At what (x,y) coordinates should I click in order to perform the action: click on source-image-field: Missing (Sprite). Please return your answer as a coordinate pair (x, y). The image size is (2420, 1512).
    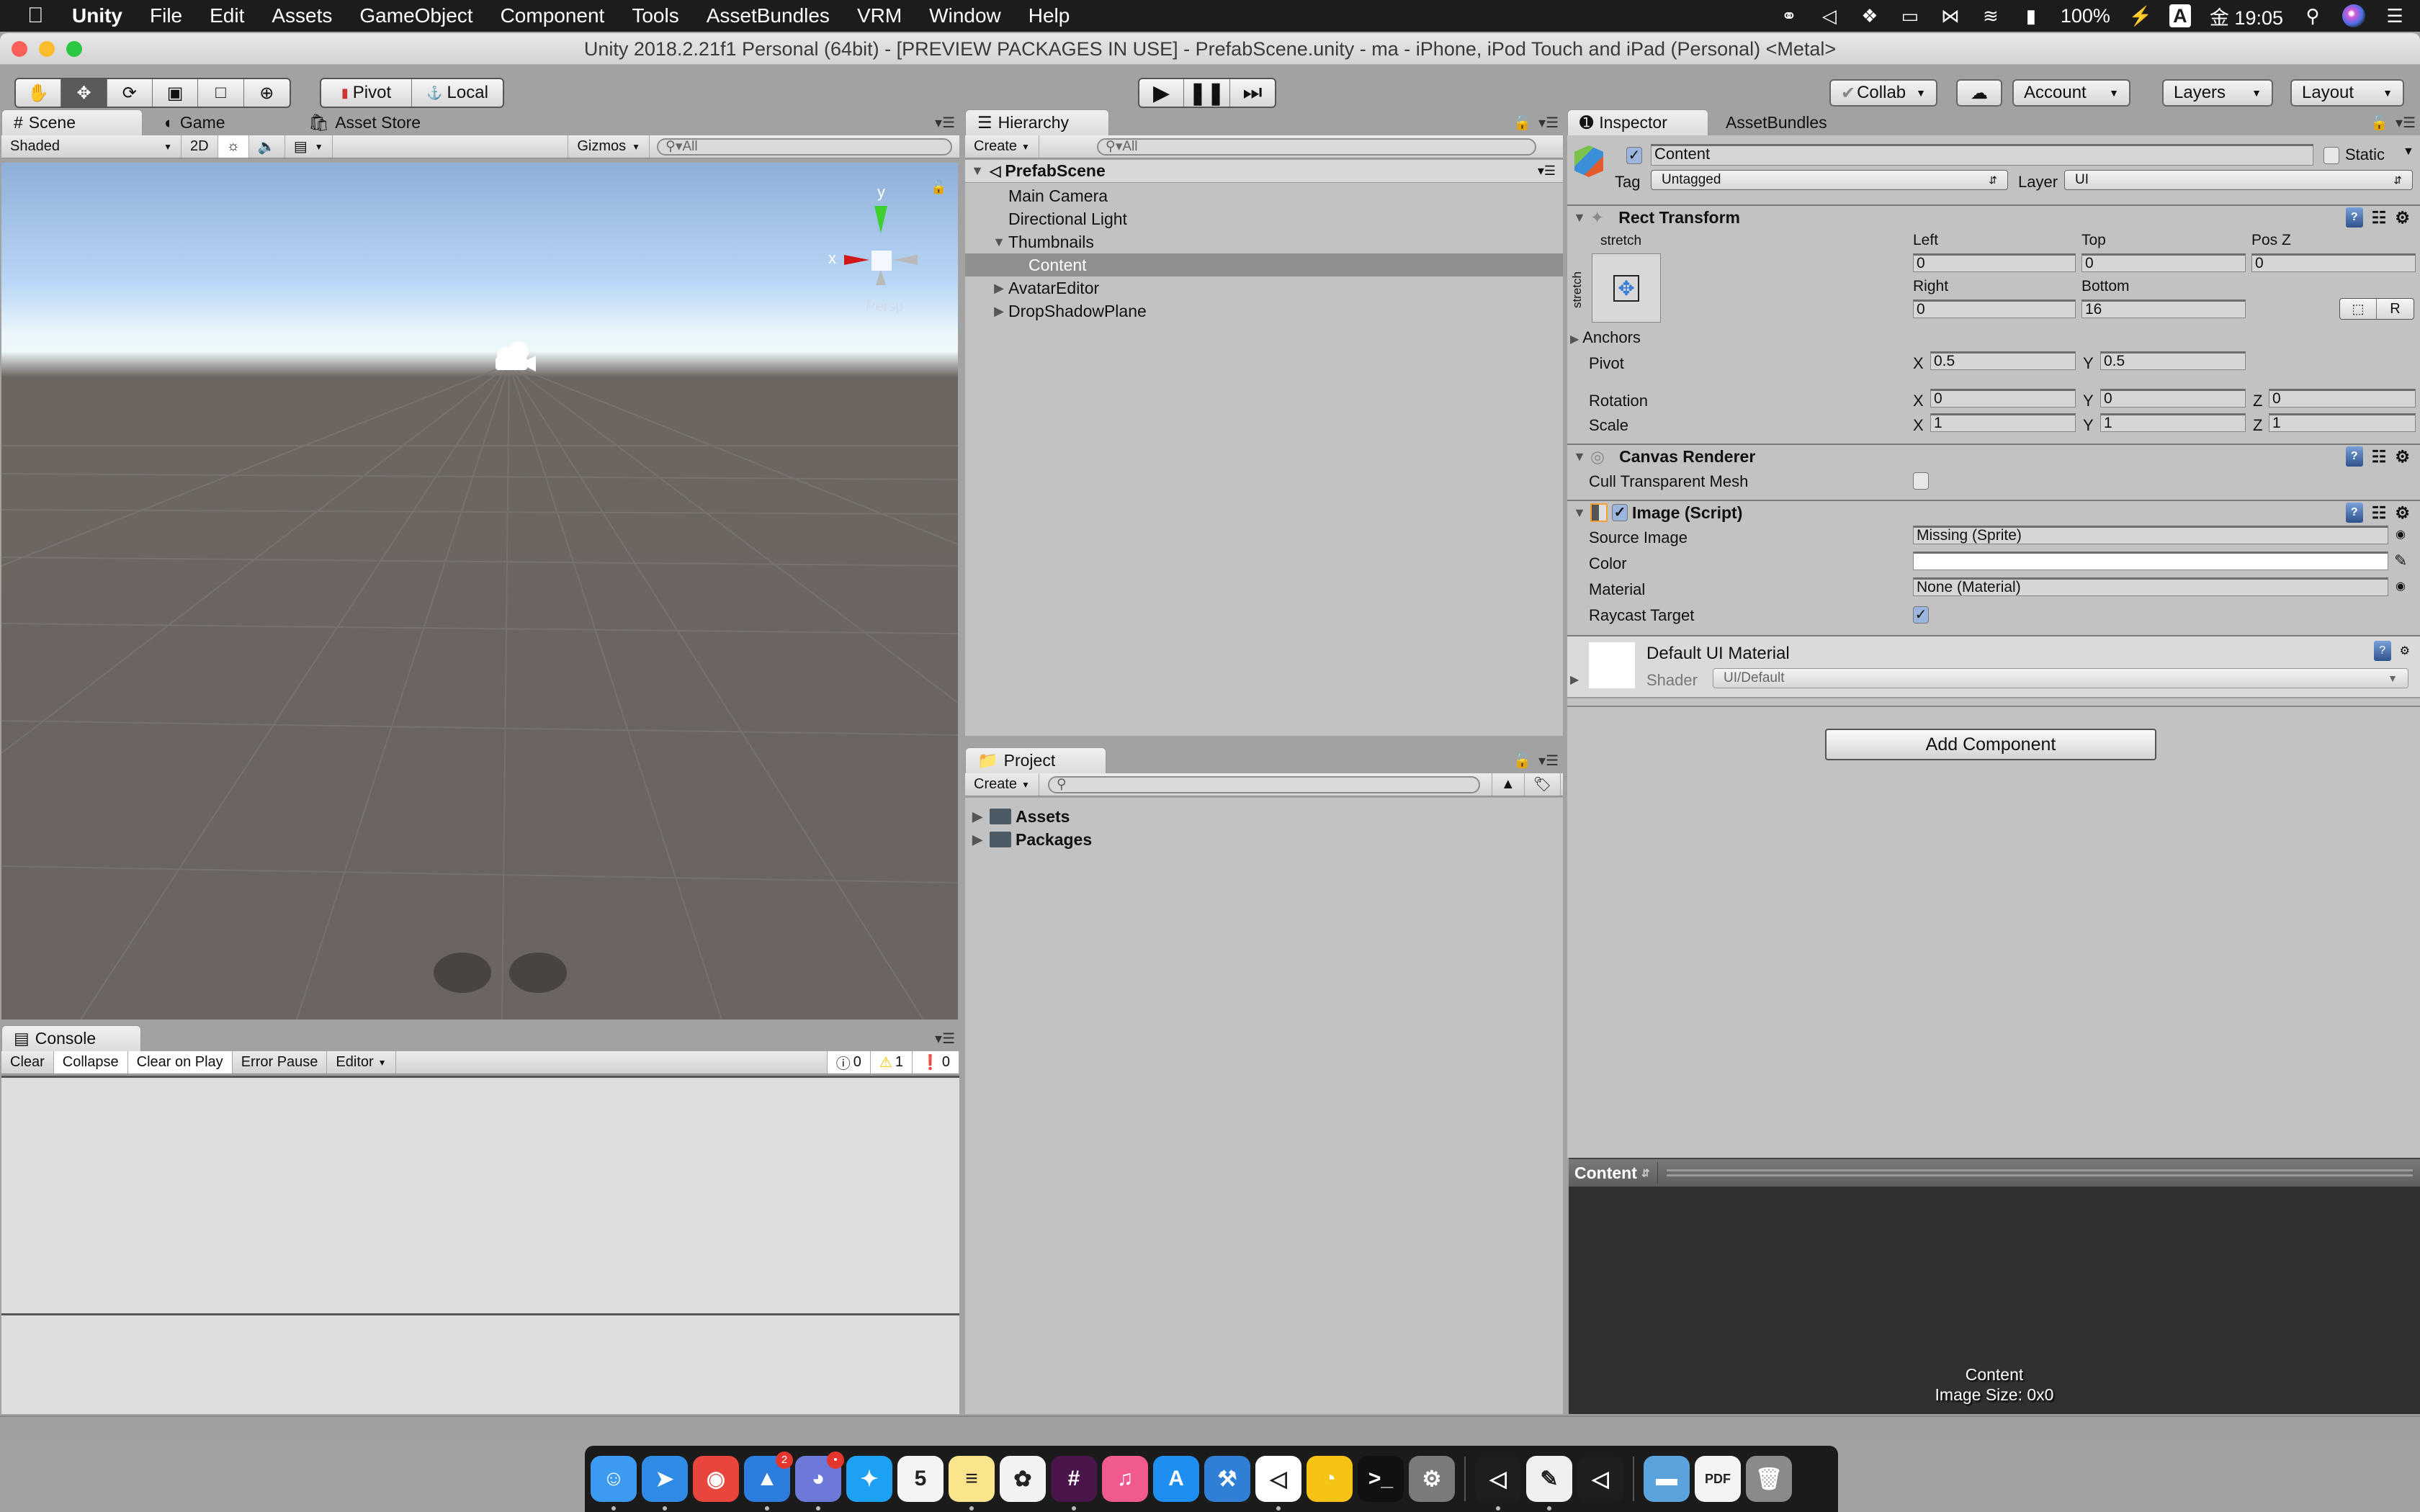
    Looking at the image, I should click on (2150, 535).